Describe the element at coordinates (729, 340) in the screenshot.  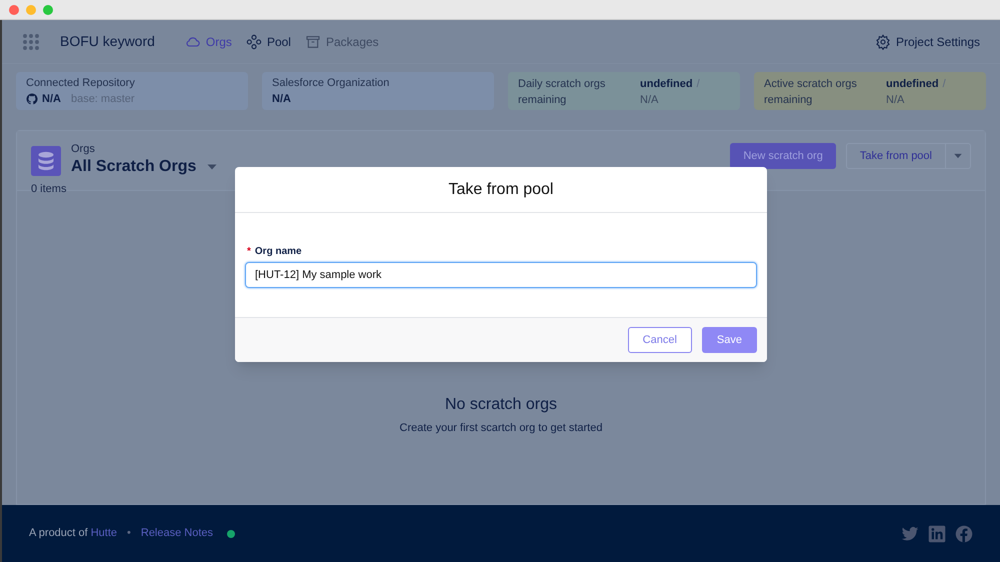
I see `save-button: Save` at that location.